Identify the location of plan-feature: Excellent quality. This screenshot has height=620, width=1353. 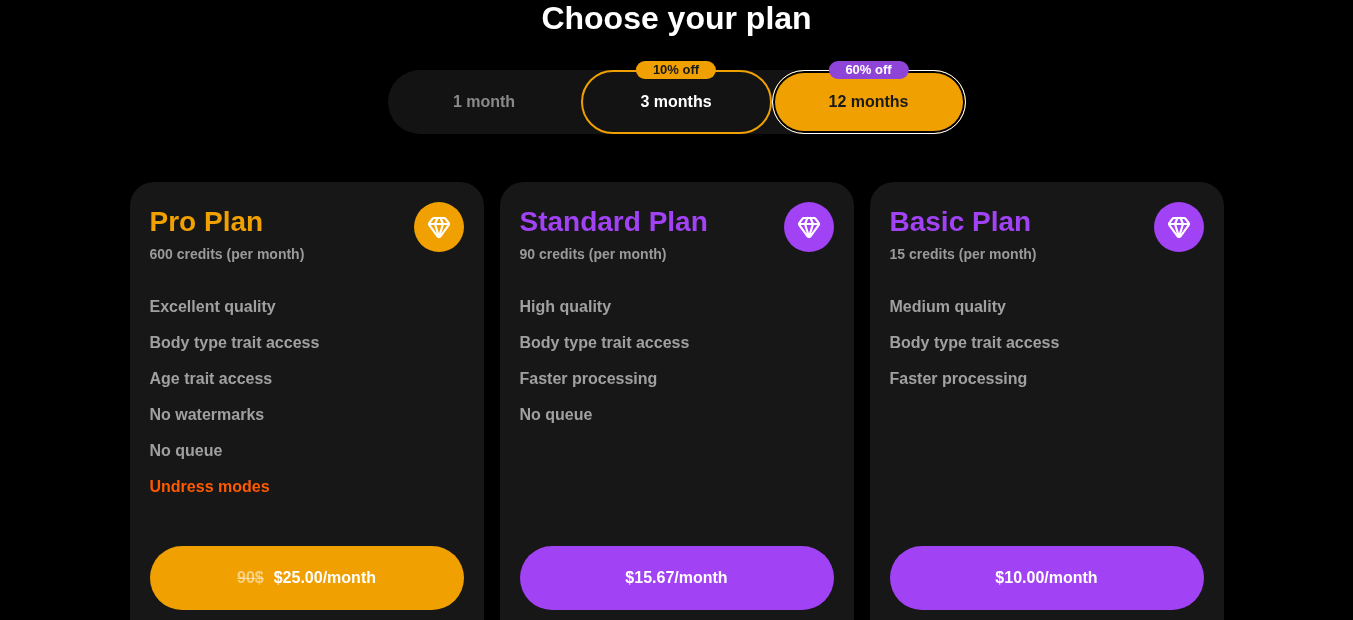
(212, 307).